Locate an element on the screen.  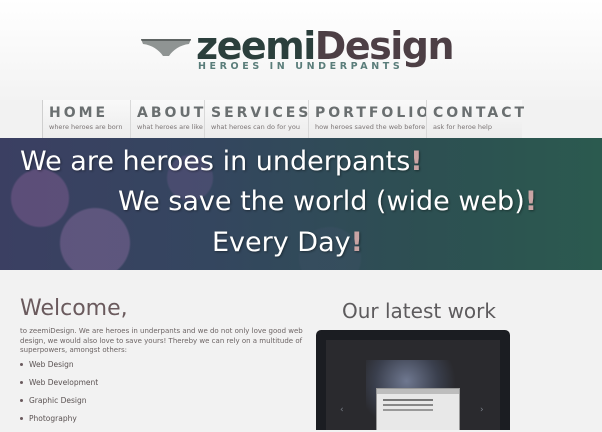
service-item-photography: Photography is located at coordinates (59, 423).